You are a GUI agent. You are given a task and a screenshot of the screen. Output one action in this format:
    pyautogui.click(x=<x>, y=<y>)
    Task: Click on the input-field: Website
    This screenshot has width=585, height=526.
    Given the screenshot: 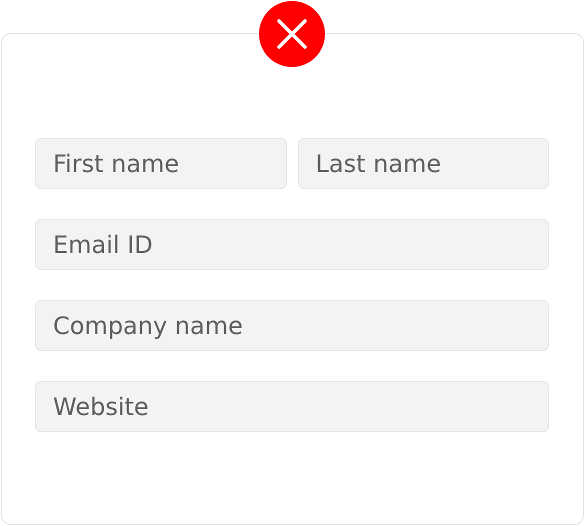 What is the action you would take?
    pyautogui.click(x=292, y=406)
    